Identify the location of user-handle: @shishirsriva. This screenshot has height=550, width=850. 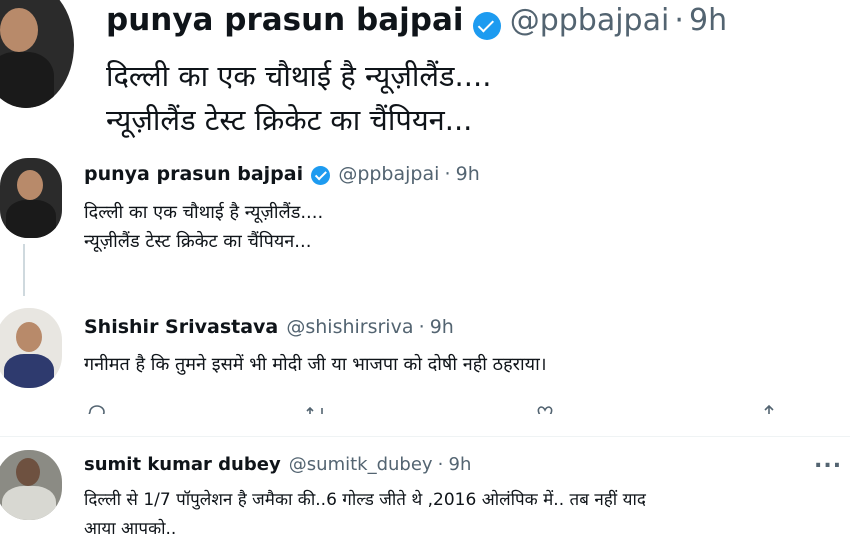
(349, 327).